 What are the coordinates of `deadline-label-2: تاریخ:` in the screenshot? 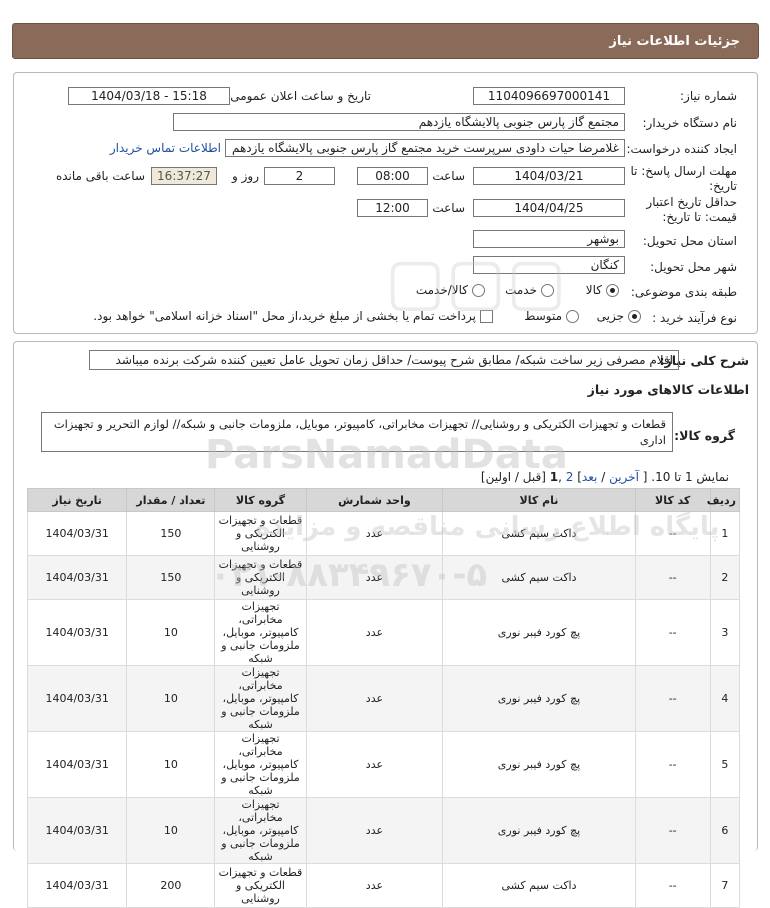 It's located at (723, 186).